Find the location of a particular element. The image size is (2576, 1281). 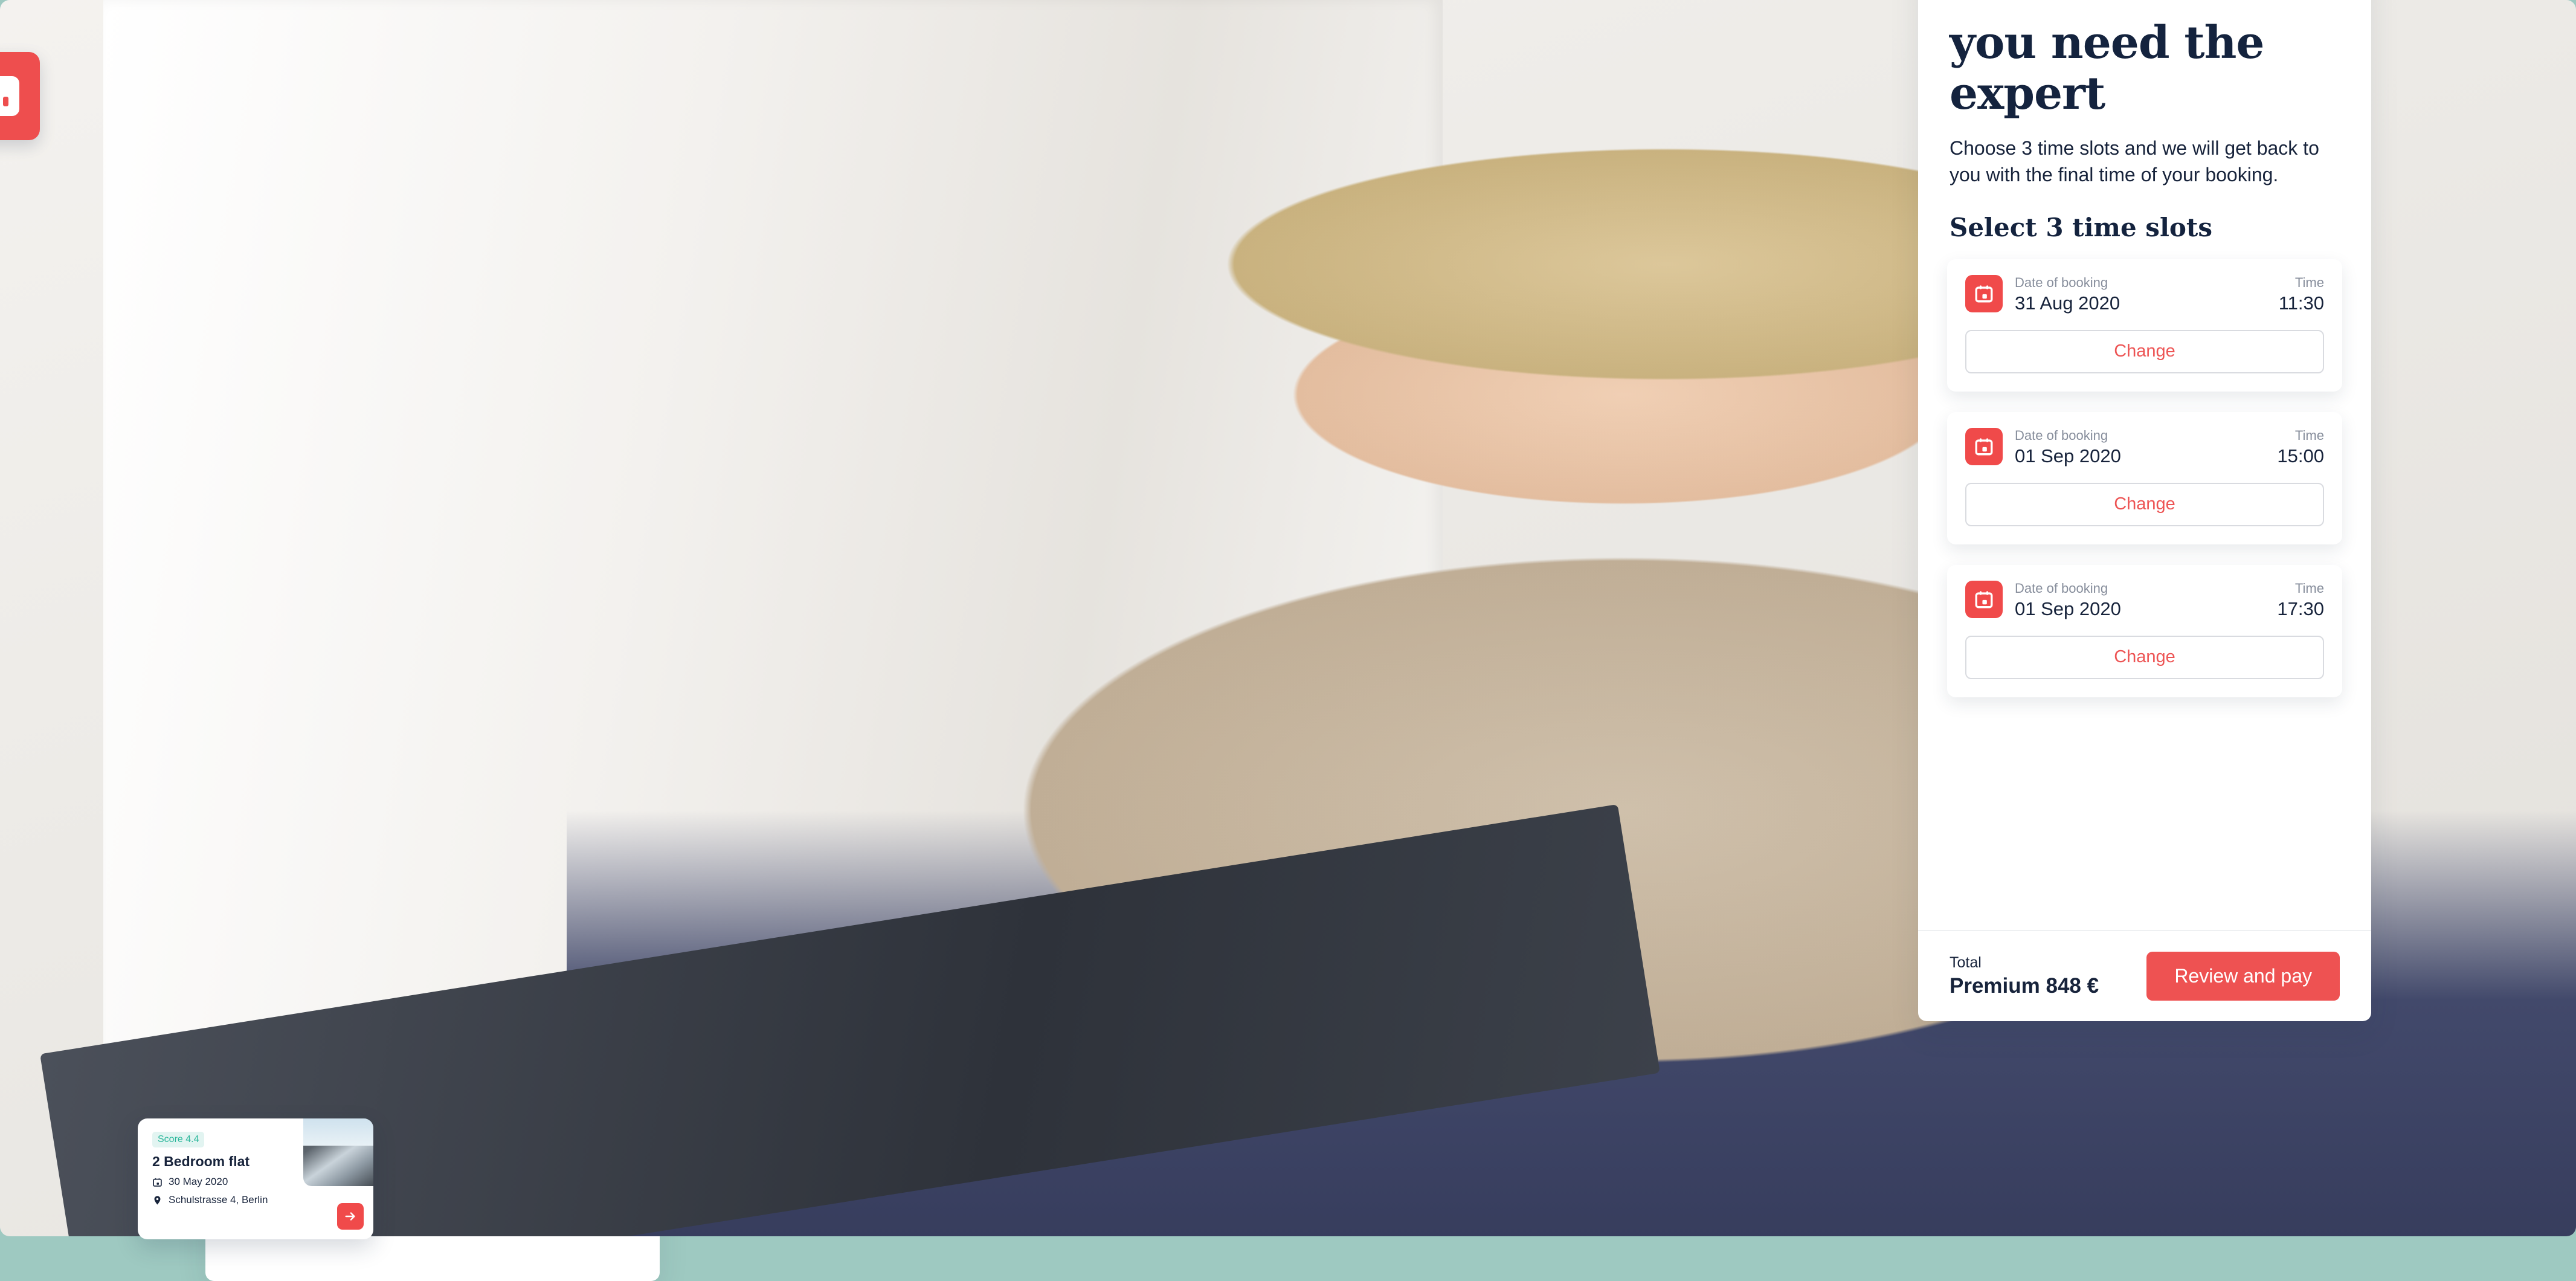

booking-section-title: Select 3 time slots is located at coordinates (2081, 227).